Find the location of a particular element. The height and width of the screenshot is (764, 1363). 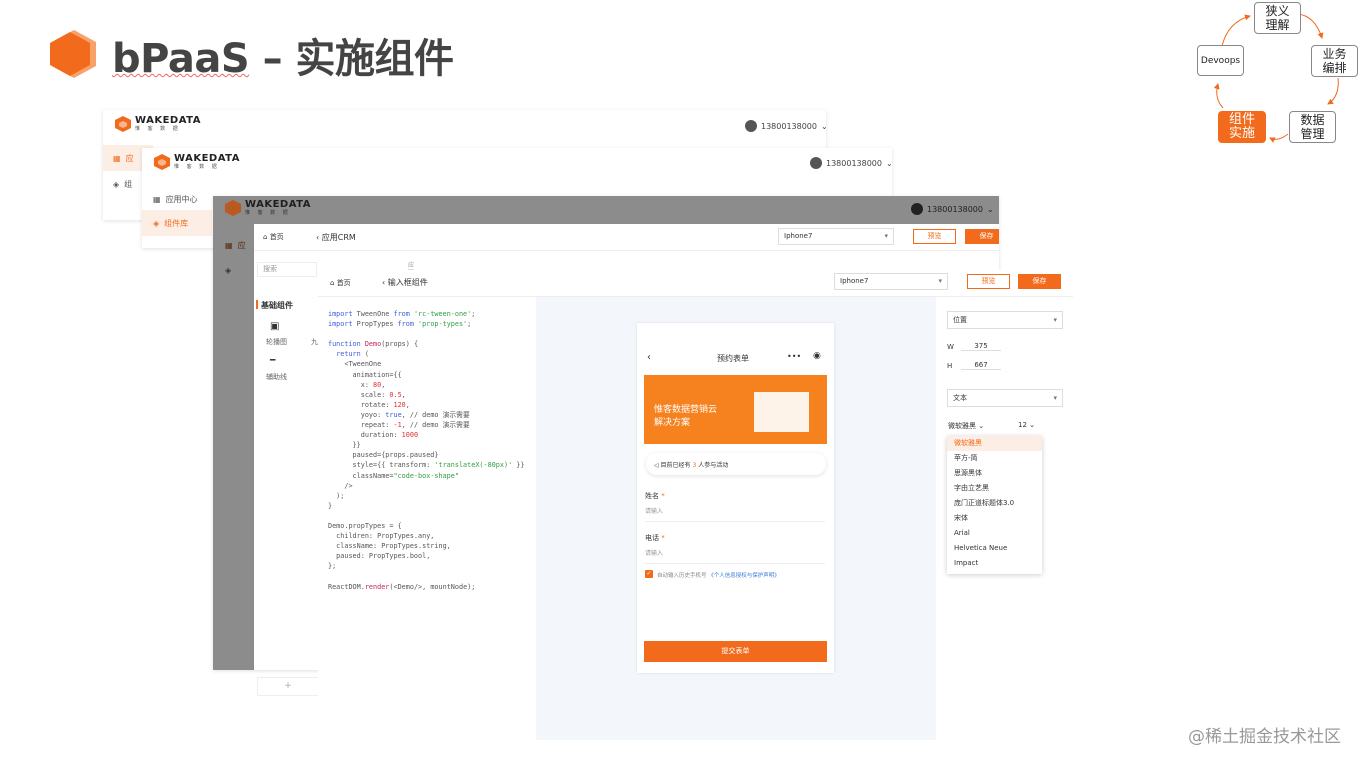

font-option: Arial is located at coordinates (994, 533).